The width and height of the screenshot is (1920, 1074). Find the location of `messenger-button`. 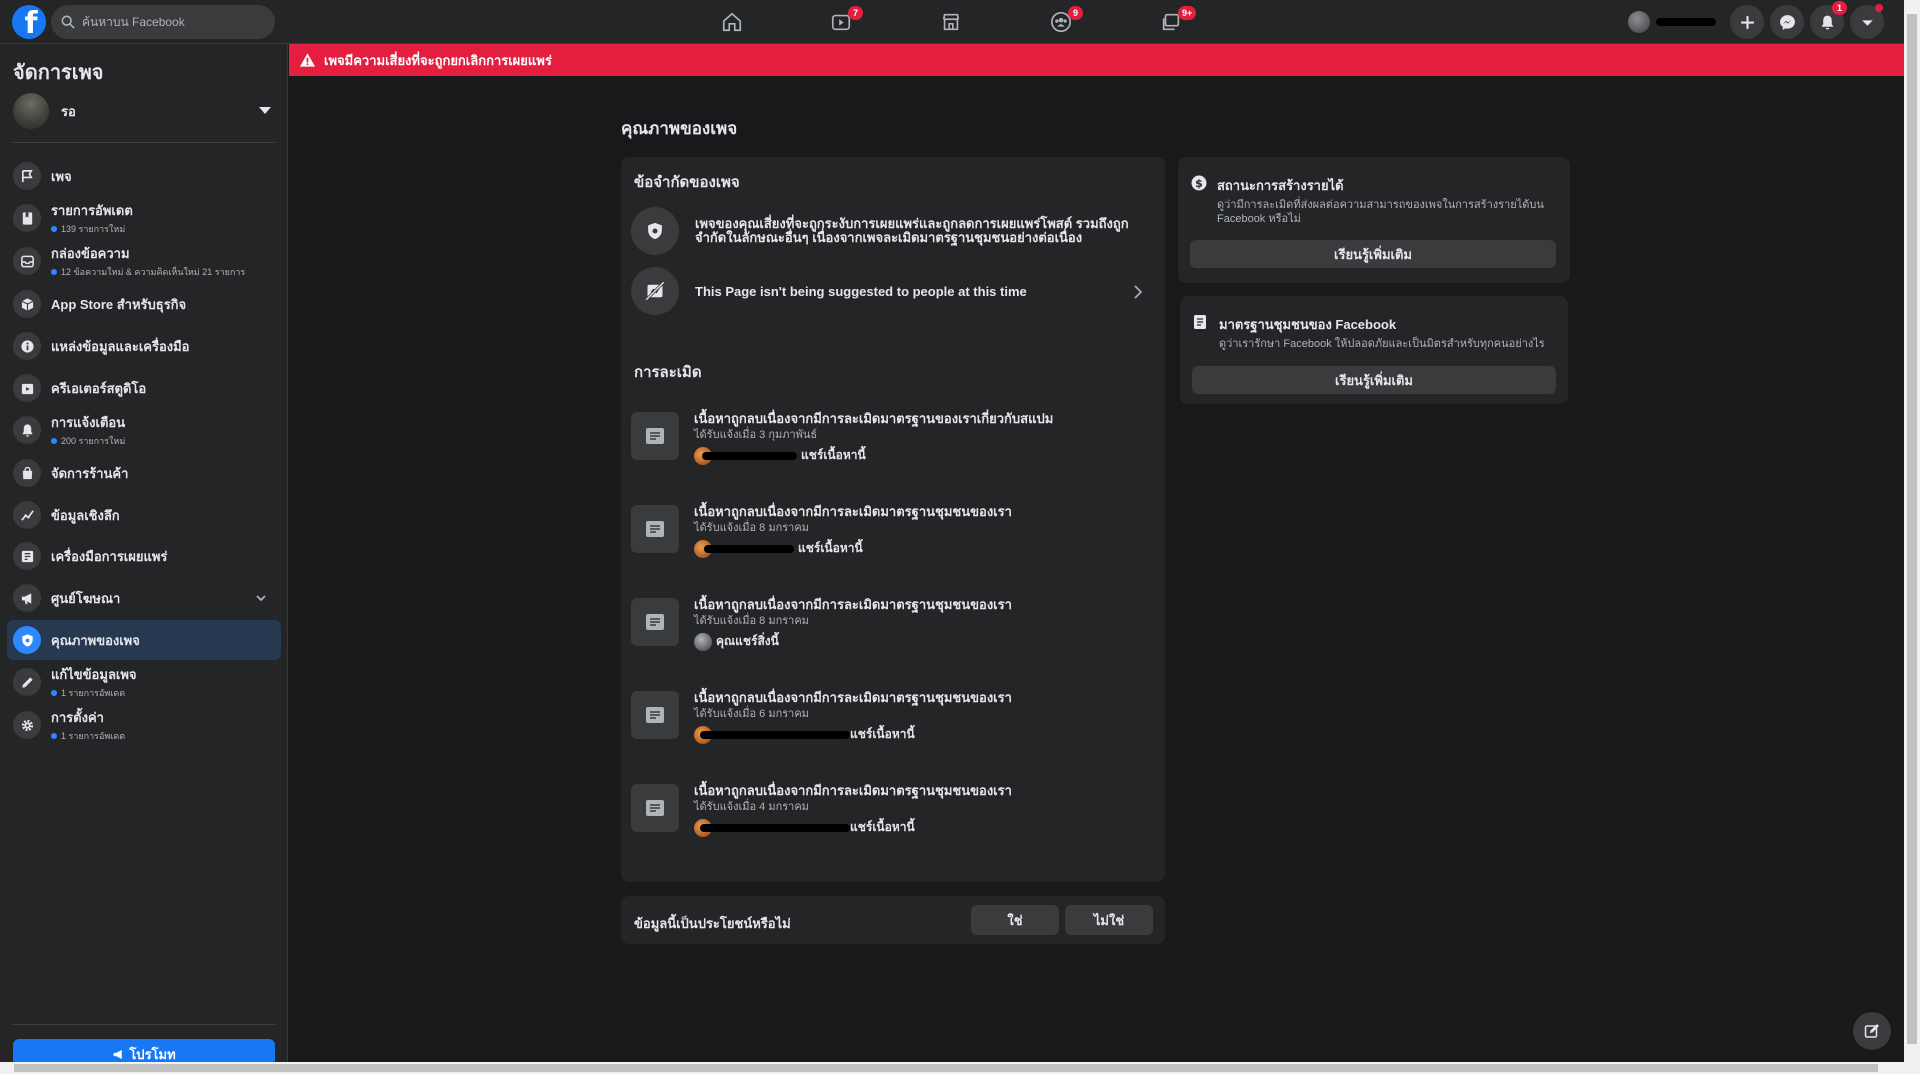

messenger-button is located at coordinates (1787, 22).